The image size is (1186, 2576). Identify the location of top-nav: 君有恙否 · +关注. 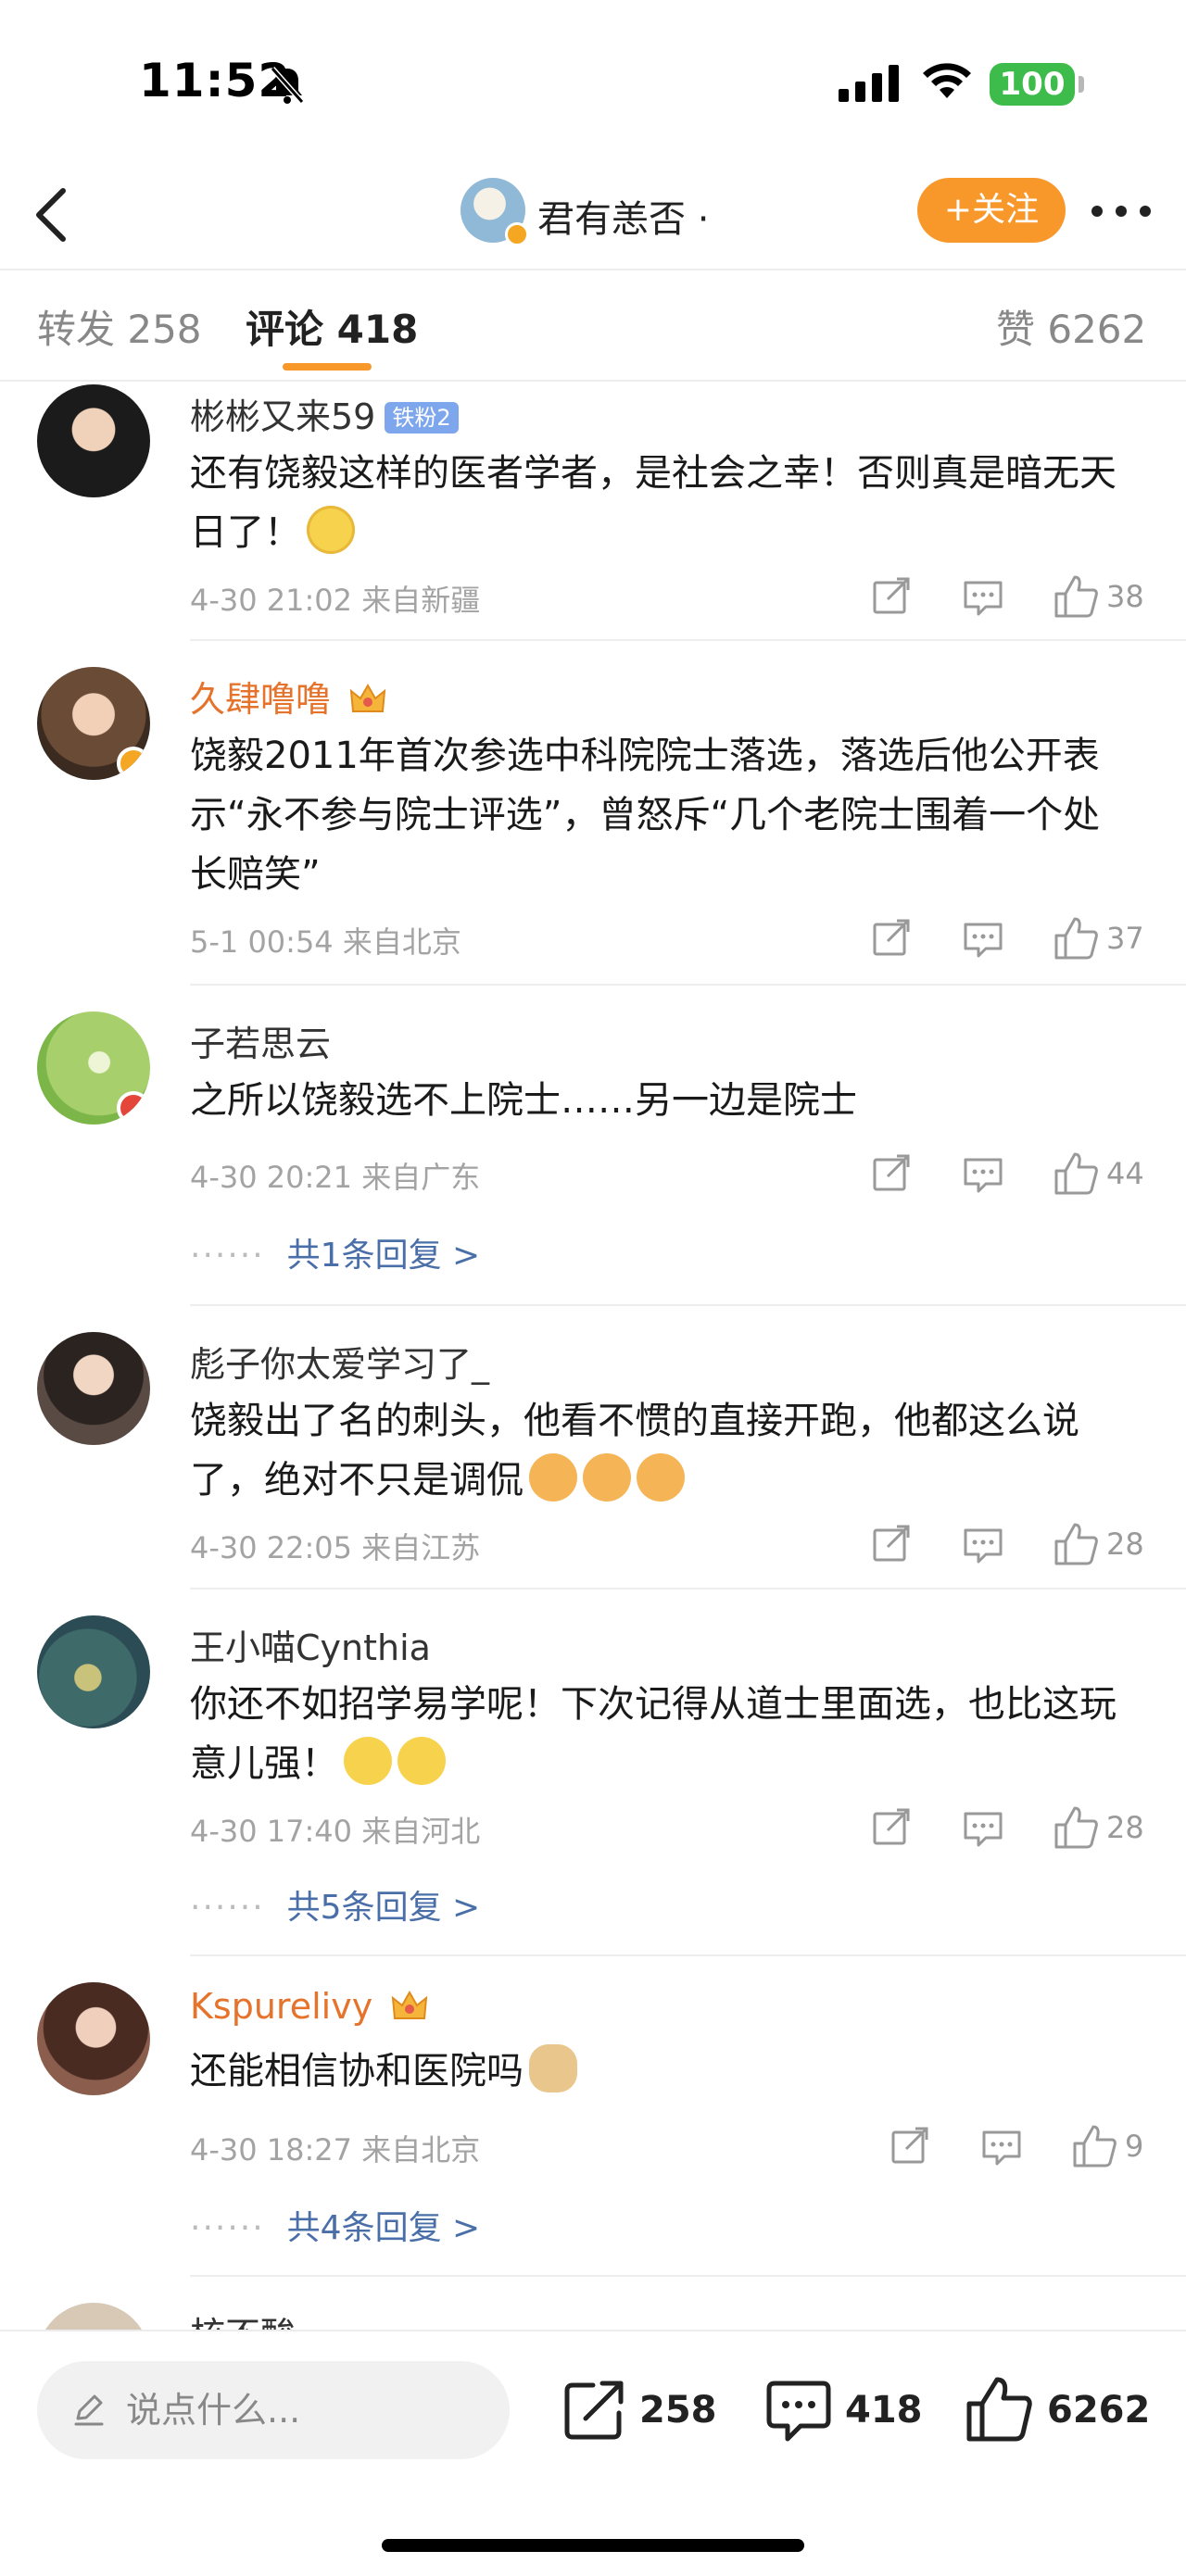
(593, 213).